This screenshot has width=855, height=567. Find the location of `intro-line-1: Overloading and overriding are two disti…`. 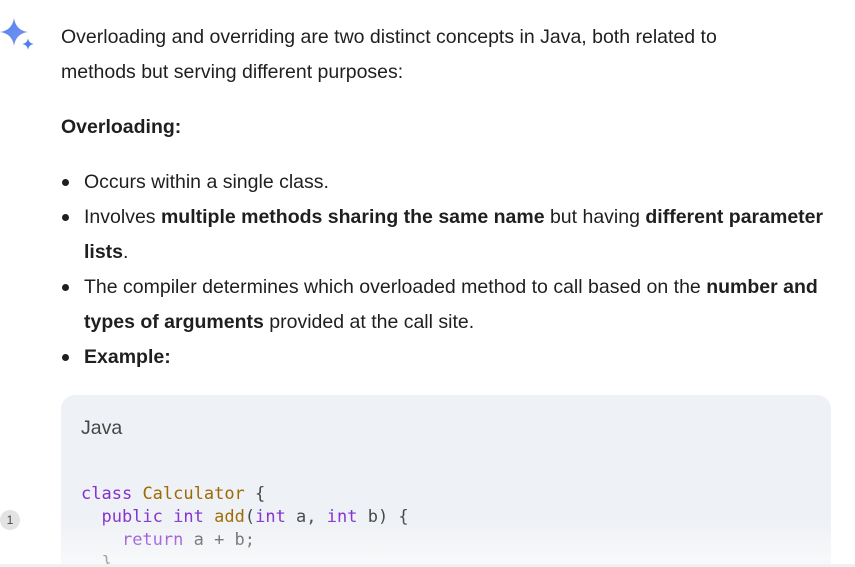

intro-line-1: Overloading and overriding are two disti… is located at coordinates (389, 37).